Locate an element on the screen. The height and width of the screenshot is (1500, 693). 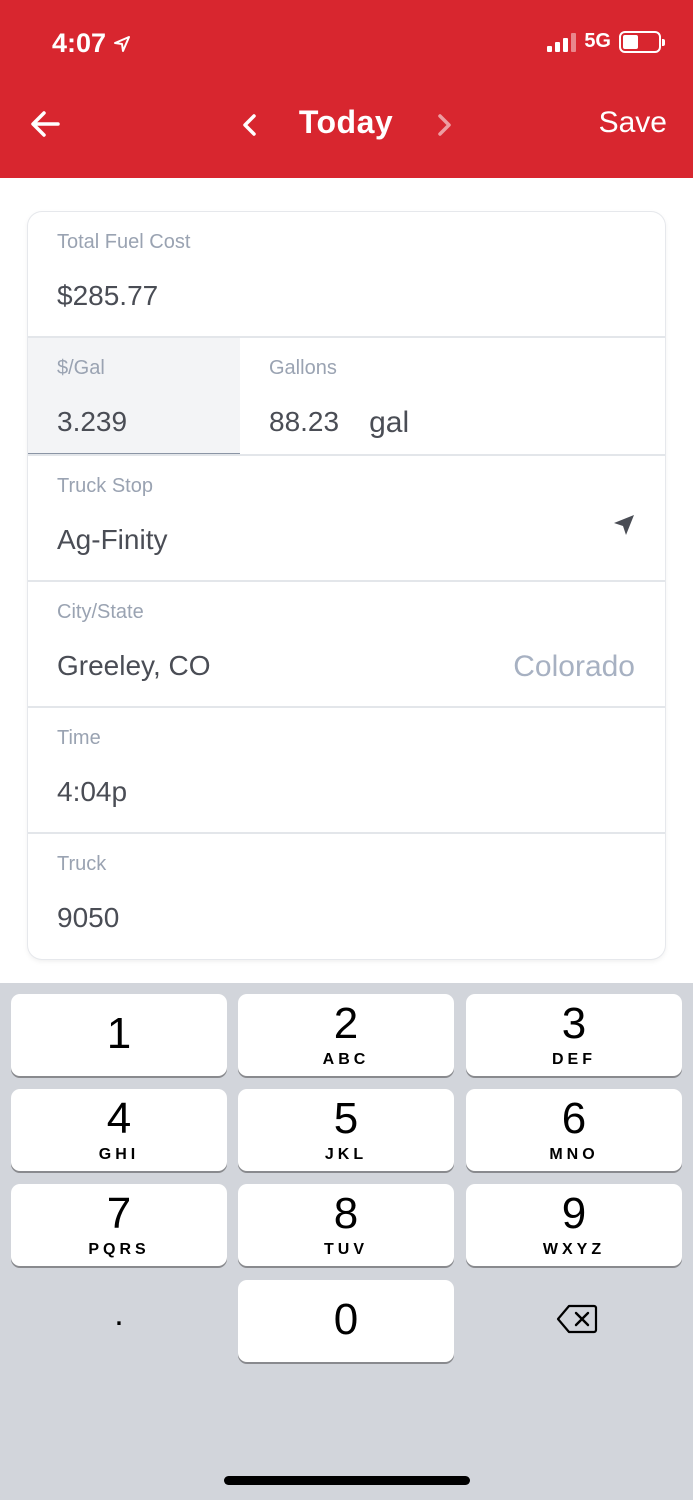
key-letters: TUV is located at coordinates (346, 1249).